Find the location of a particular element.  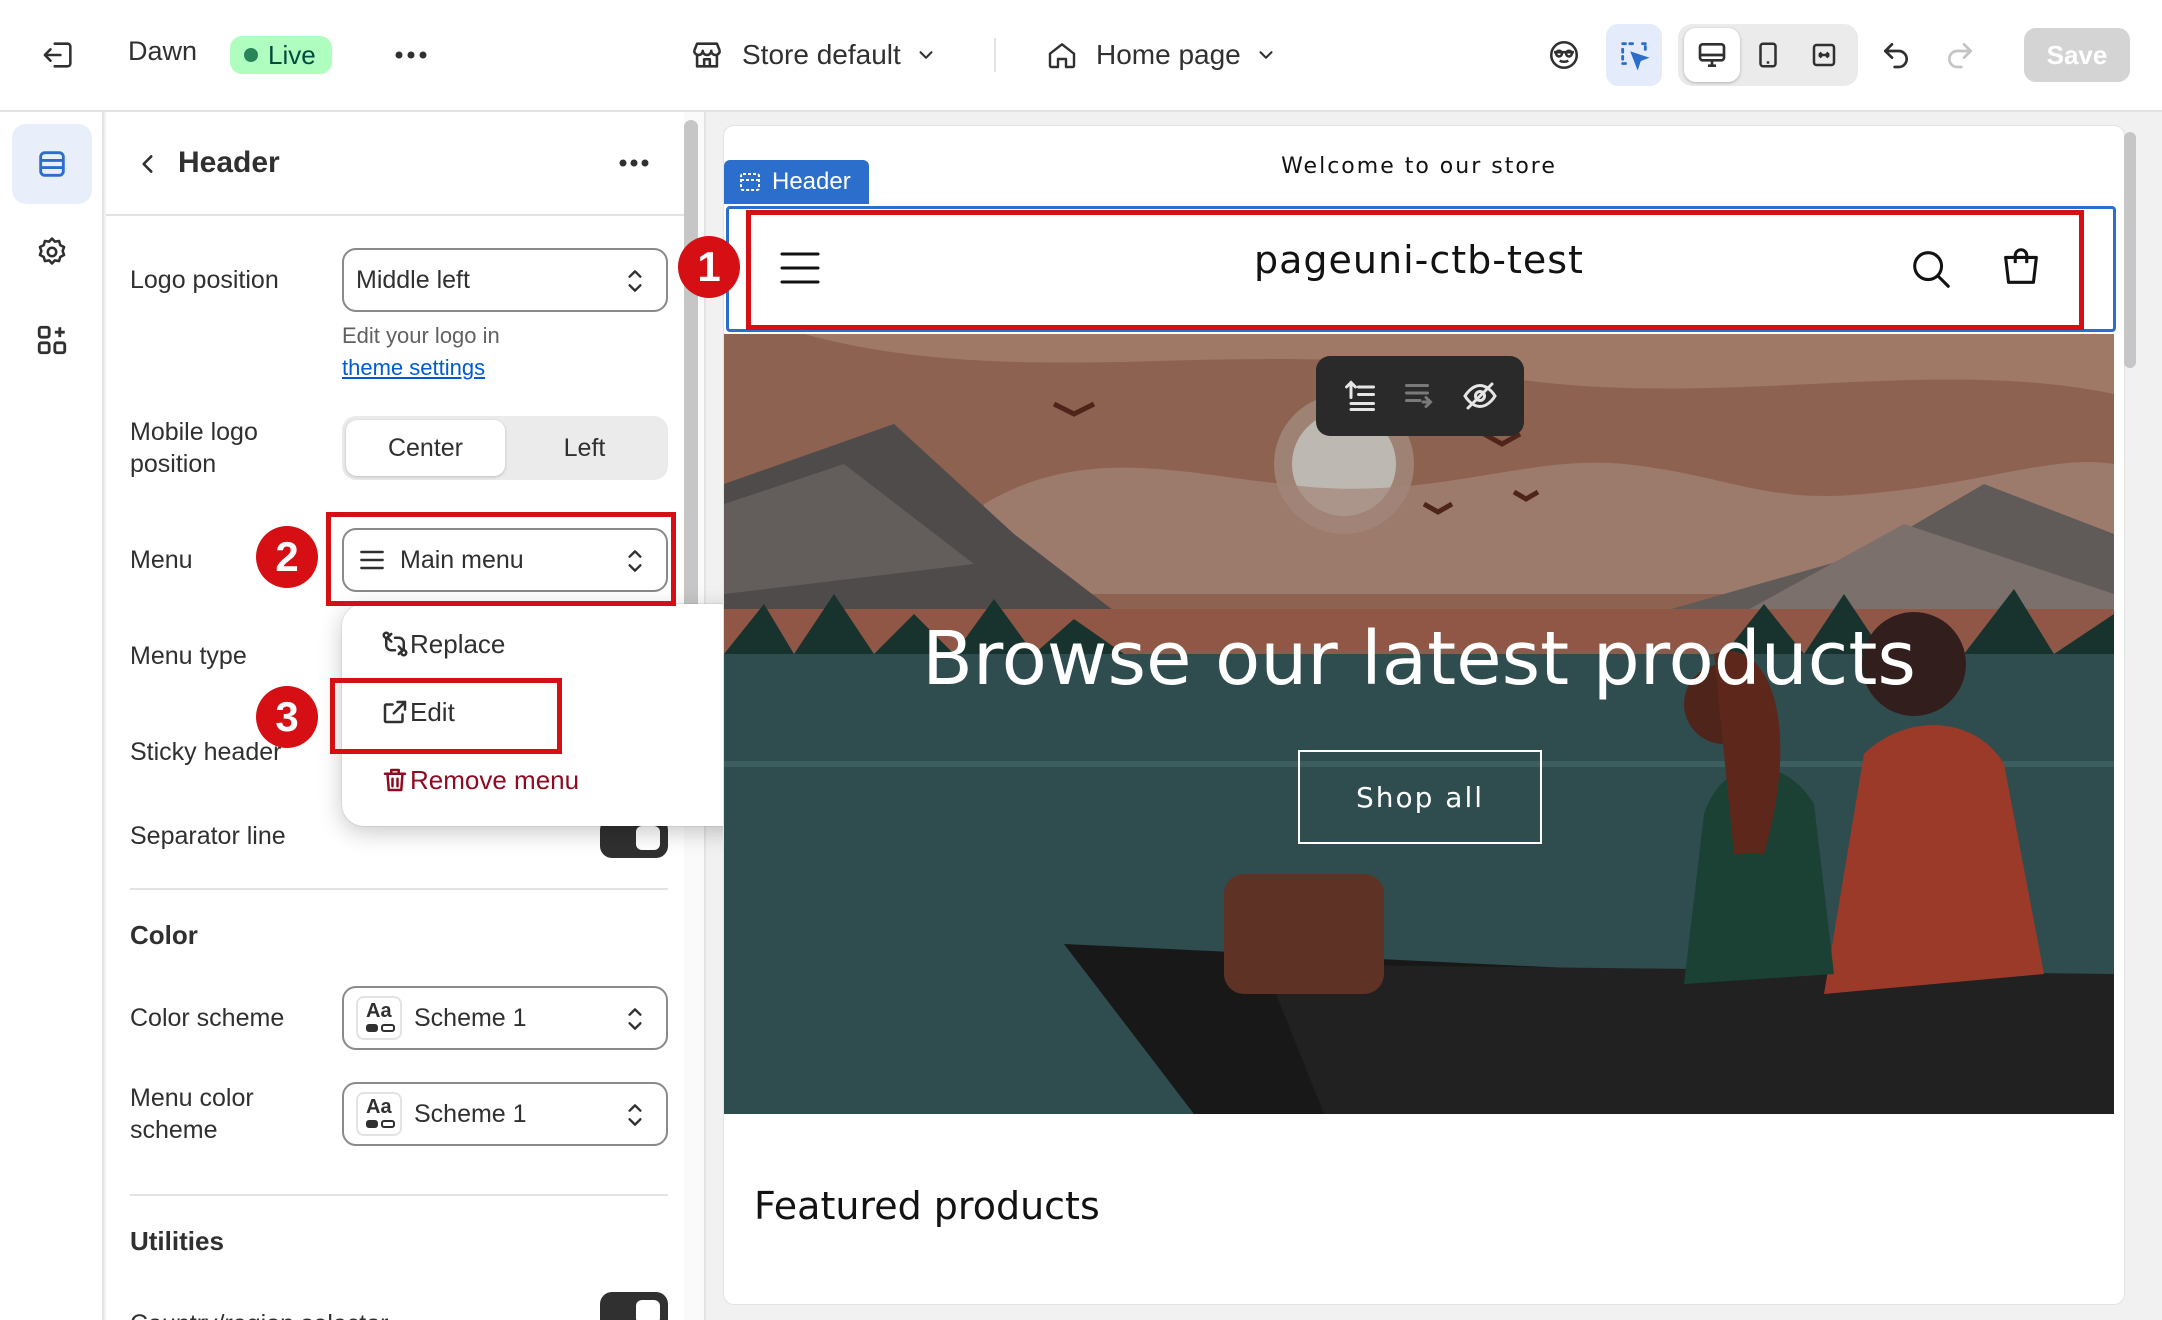

topbar-divider is located at coordinates (995, 55).